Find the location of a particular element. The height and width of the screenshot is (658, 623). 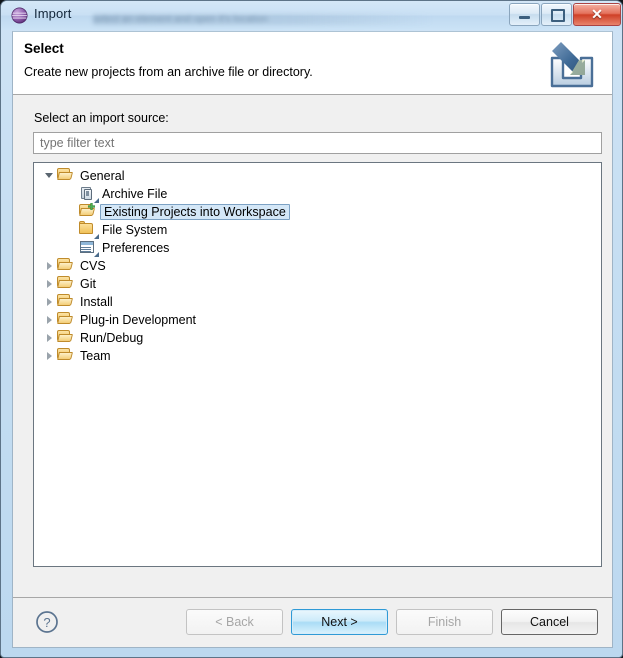

preferences-icon is located at coordinates (89, 248).